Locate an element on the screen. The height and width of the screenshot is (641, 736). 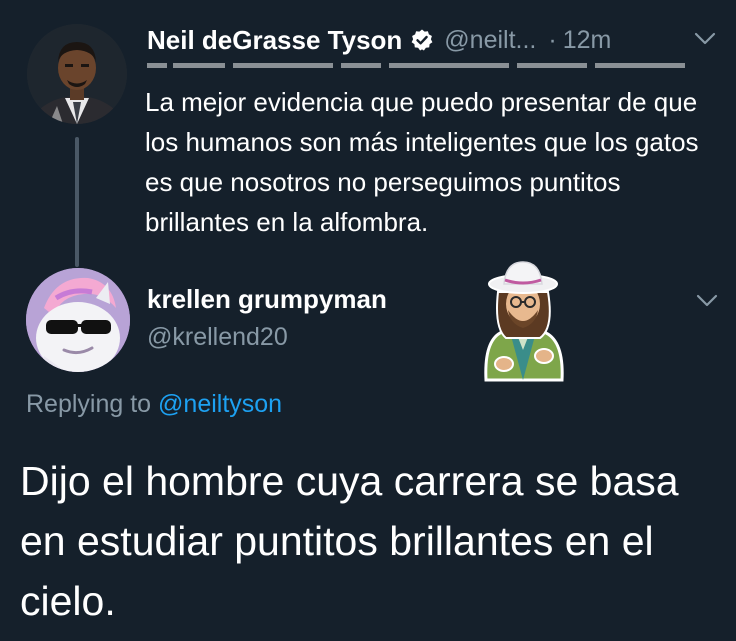
replying-to-mention-link: @neiltyson is located at coordinates (220, 404).